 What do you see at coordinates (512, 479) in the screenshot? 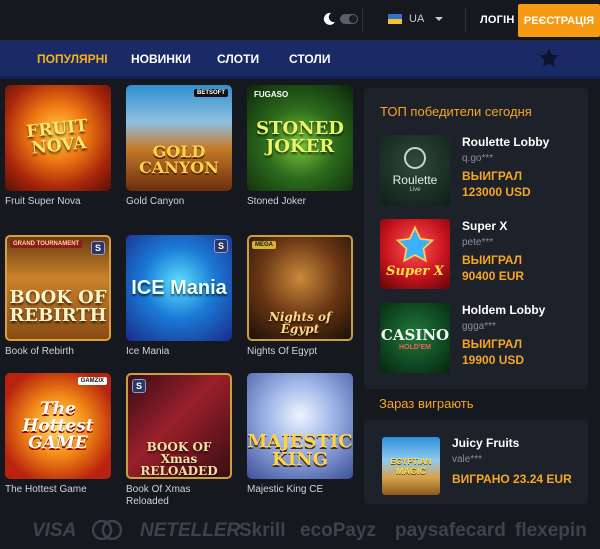
I see `winning-now-amount: ВИГРАНО 23.24 EUR` at bounding box center [512, 479].